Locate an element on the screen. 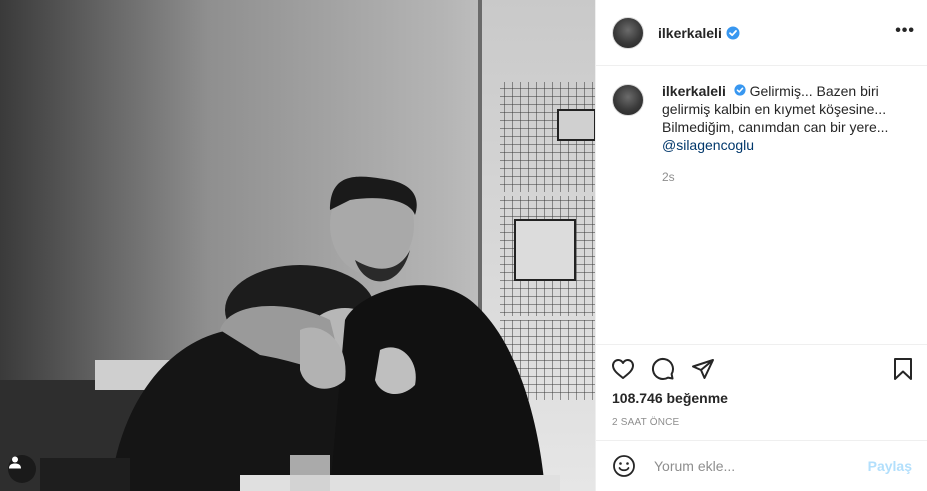 The height and width of the screenshot is (491, 927). header-username: ilkerkaleli is located at coordinates (690, 33).